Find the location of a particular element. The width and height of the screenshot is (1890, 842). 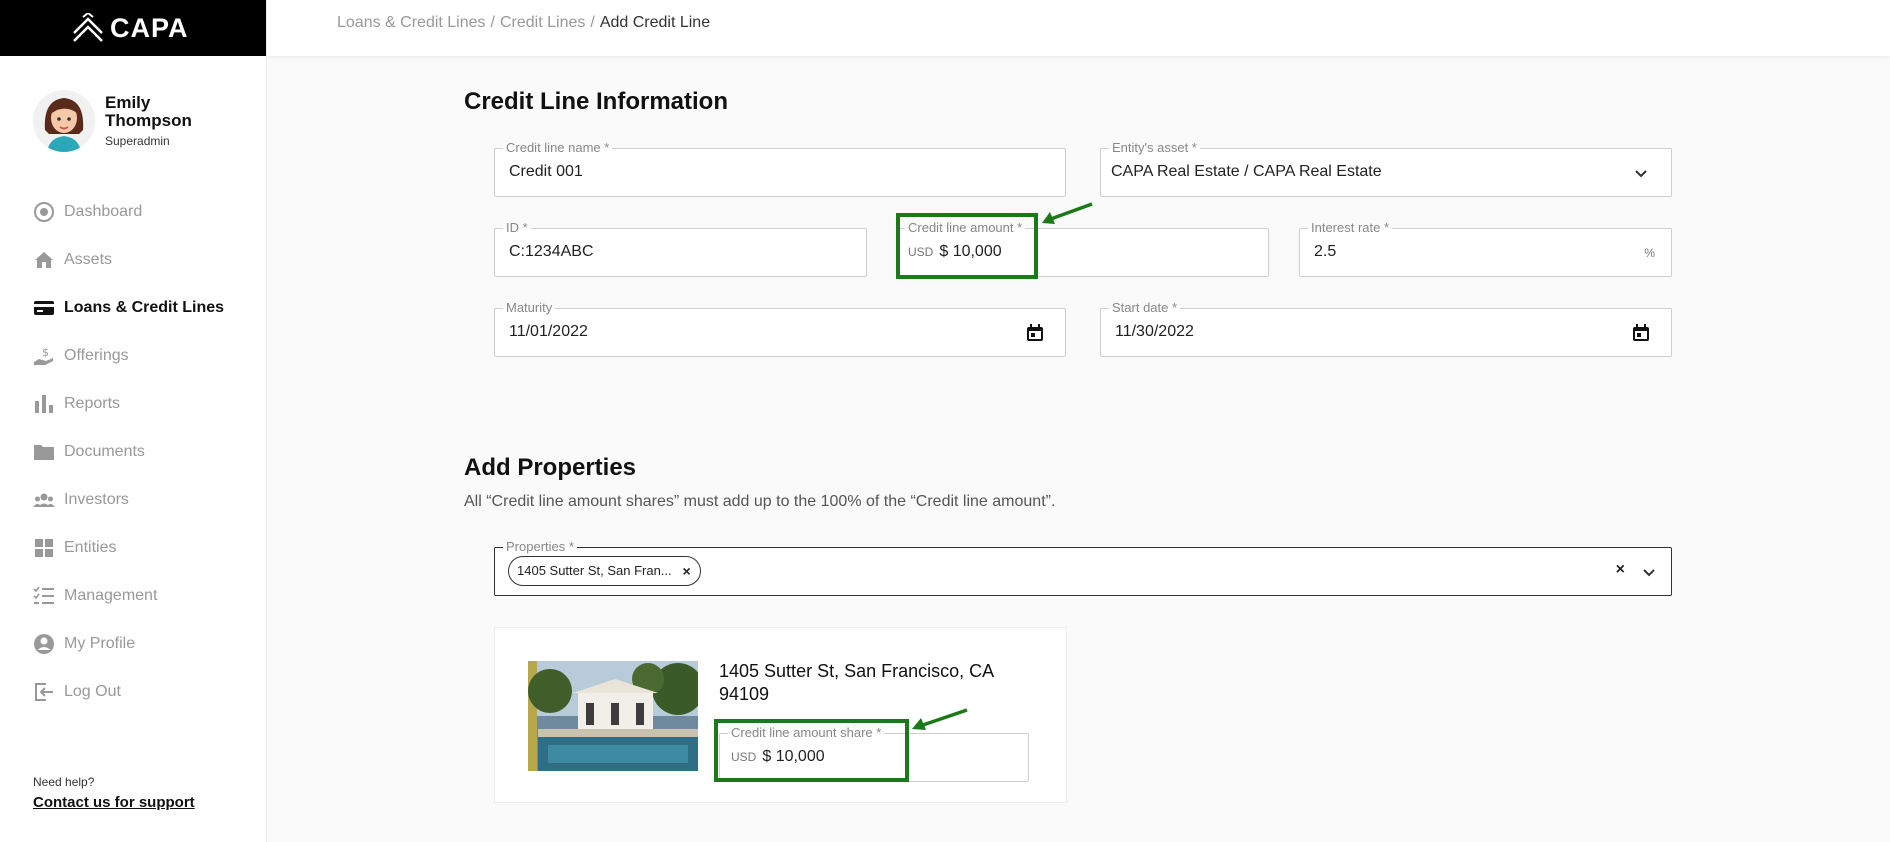

clear-icon: × is located at coordinates (1620, 570).